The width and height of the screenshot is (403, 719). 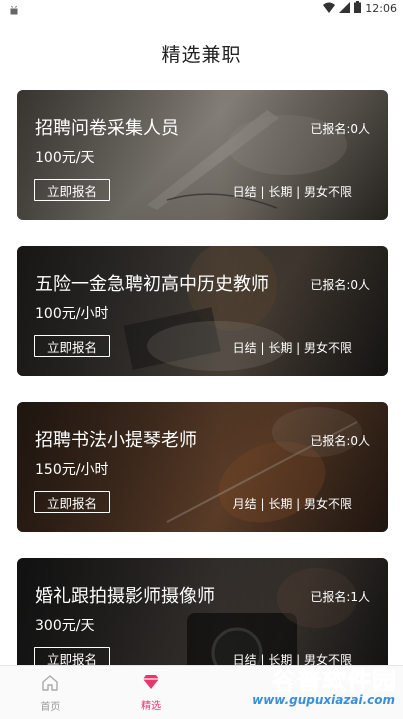 What do you see at coordinates (323, 700) in the screenshot?
I see `watermark-url: www.gupuxiazai.com` at bounding box center [323, 700].